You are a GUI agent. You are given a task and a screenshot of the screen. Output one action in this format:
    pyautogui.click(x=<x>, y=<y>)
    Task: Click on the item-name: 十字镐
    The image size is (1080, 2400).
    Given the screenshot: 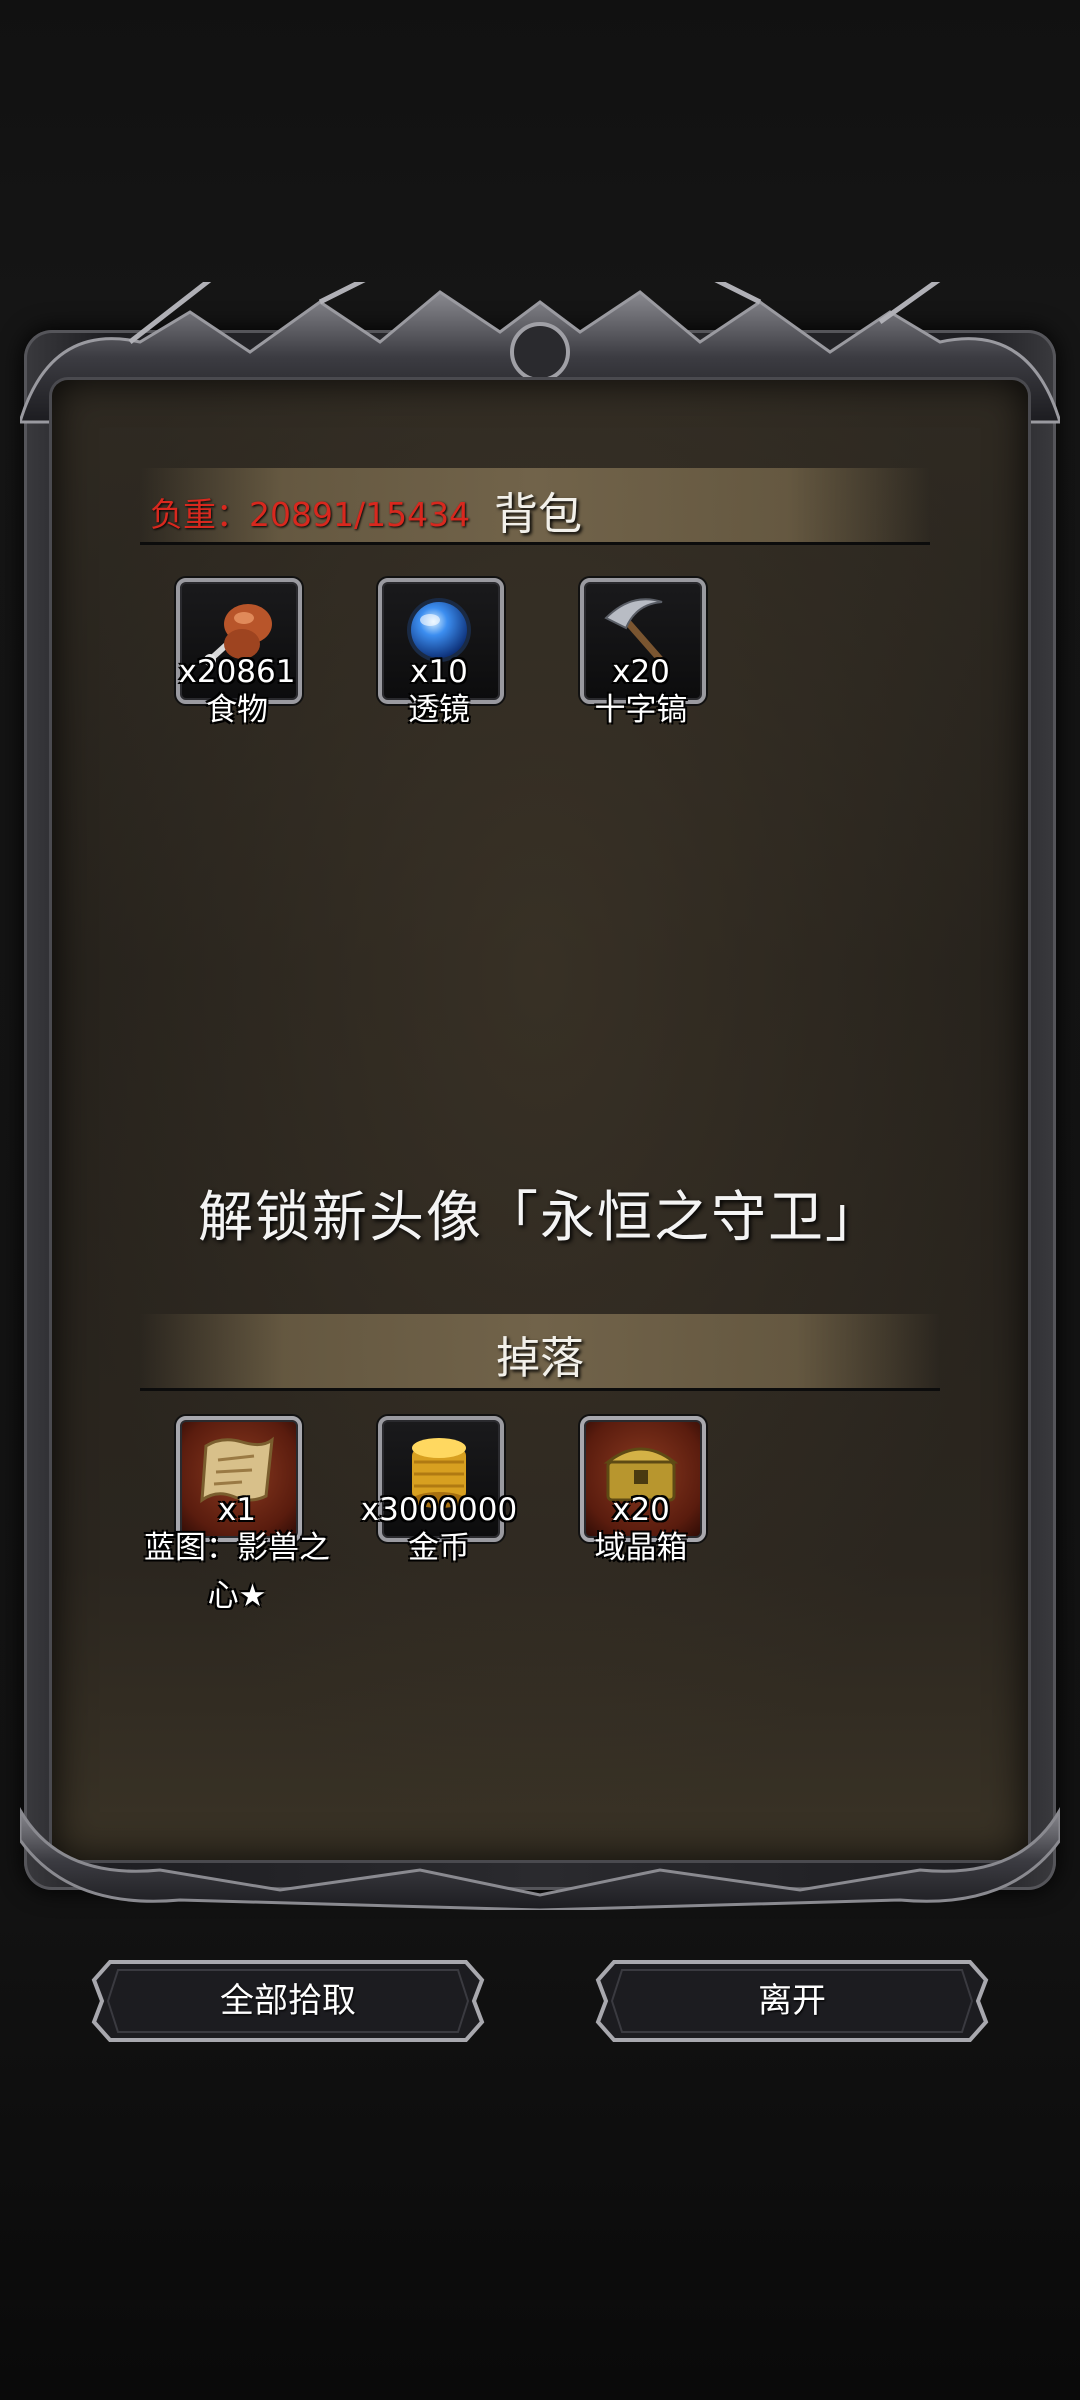 What is the action you would take?
    pyautogui.click(x=641, y=710)
    